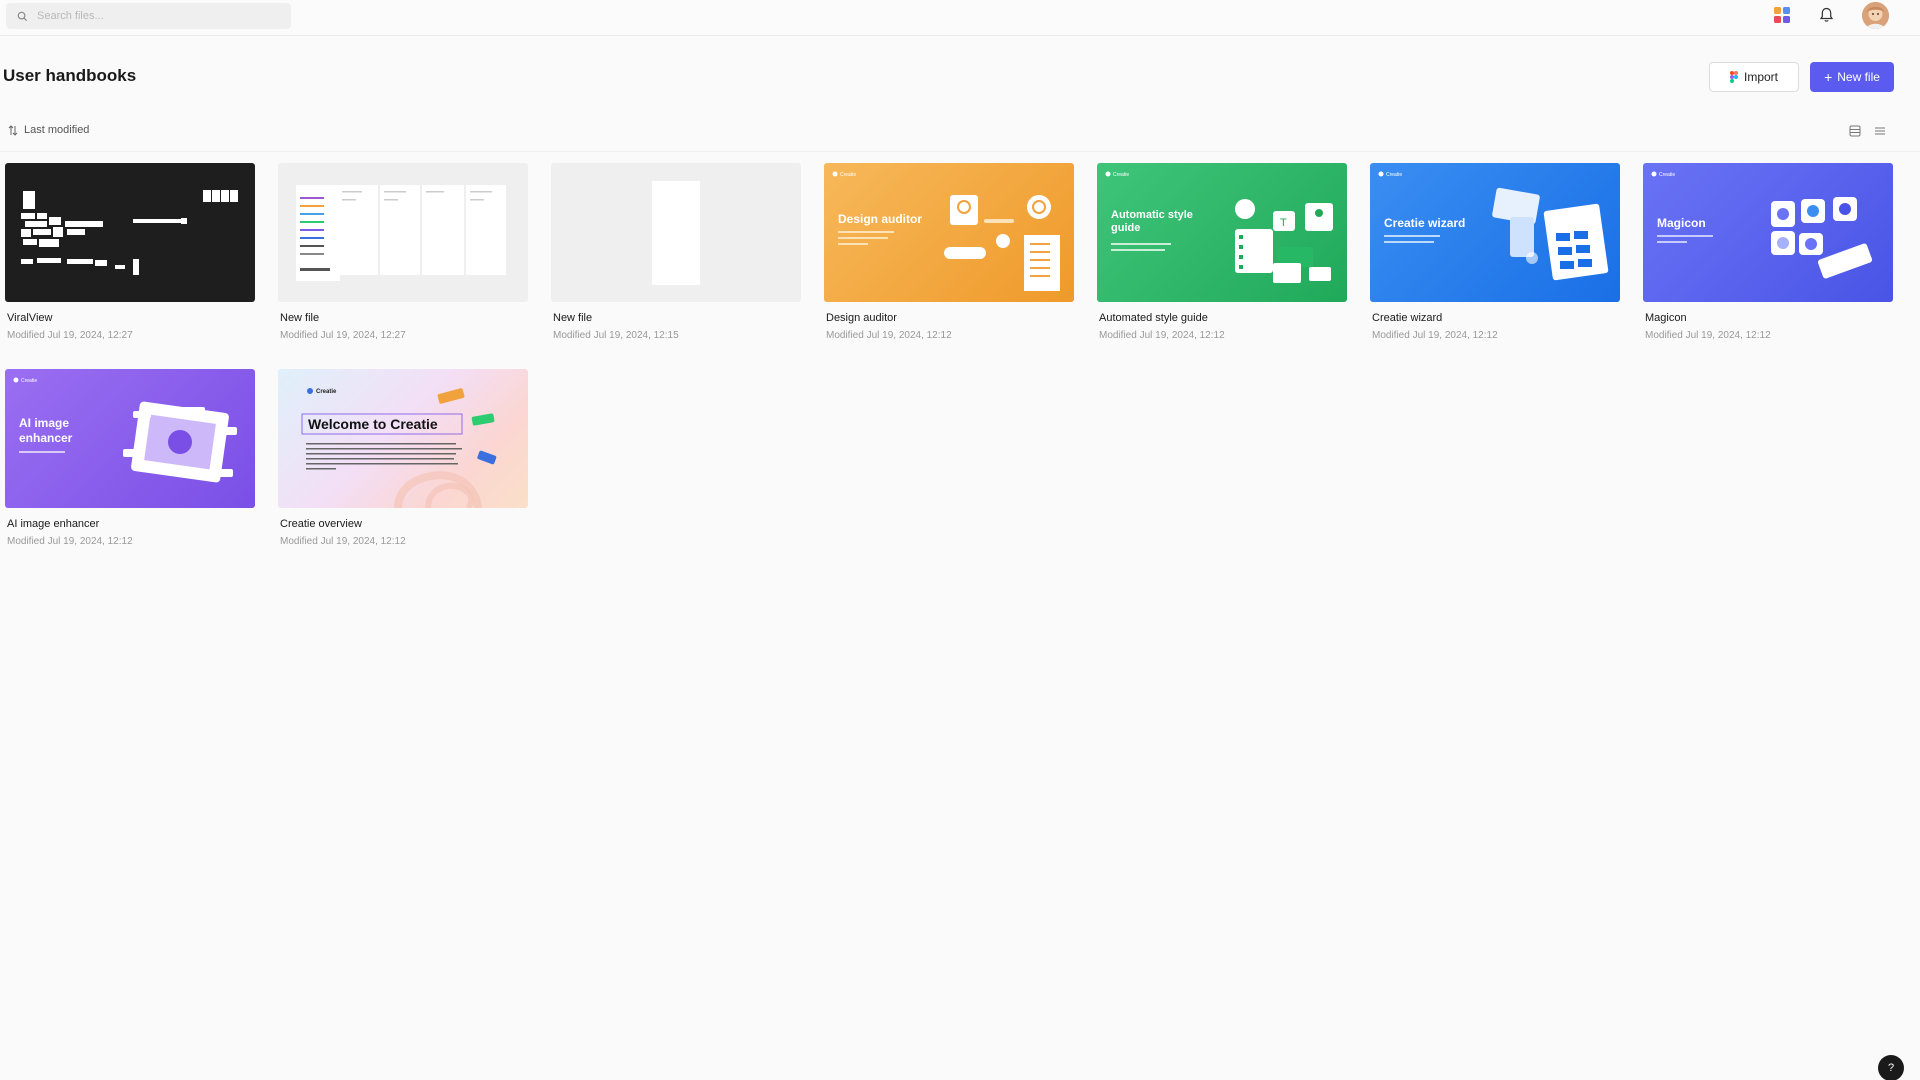 The width and height of the screenshot is (1920, 1080). I want to click on page-title: User handbooks, so click(70, 75).